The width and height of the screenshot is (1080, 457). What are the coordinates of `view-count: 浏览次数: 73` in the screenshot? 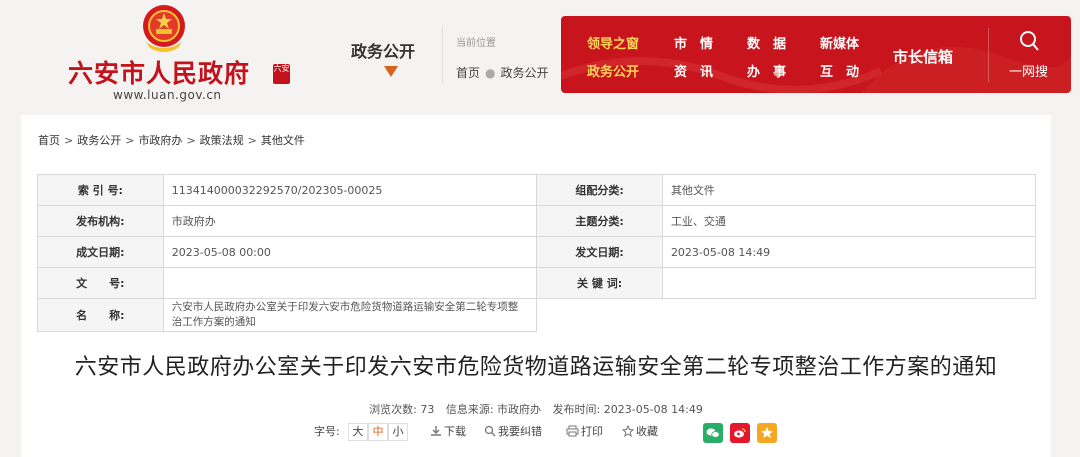 It's located at (402, 409).